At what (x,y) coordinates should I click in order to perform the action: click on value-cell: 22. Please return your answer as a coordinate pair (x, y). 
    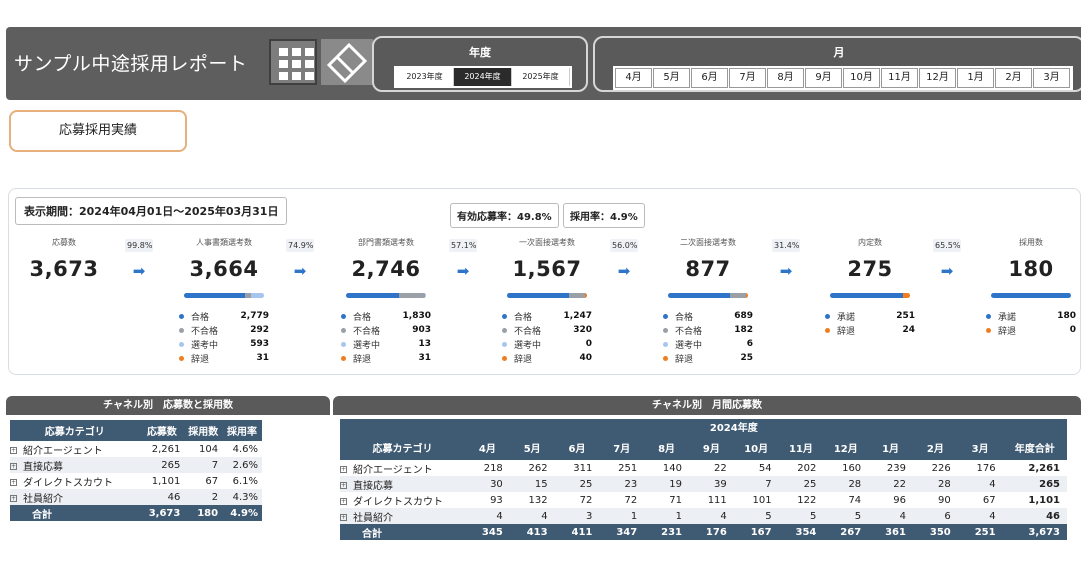
    Looking at the image, I should click on (720, 468).